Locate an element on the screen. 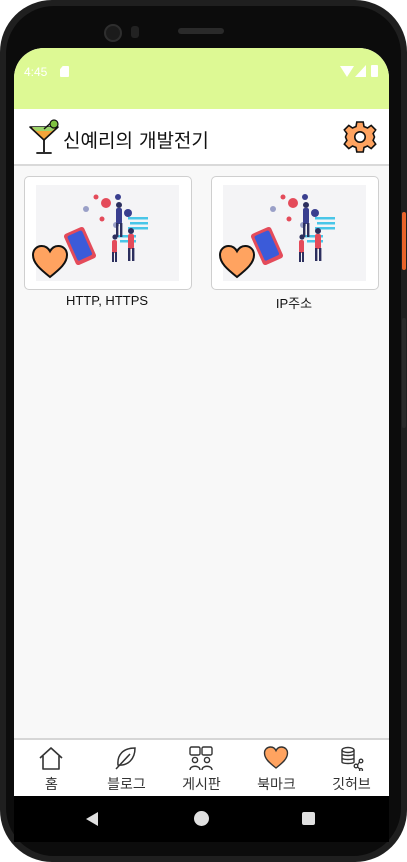 The image size is (407, 862). nav-item-board: 게시판 is located at coordinates (201, 768).